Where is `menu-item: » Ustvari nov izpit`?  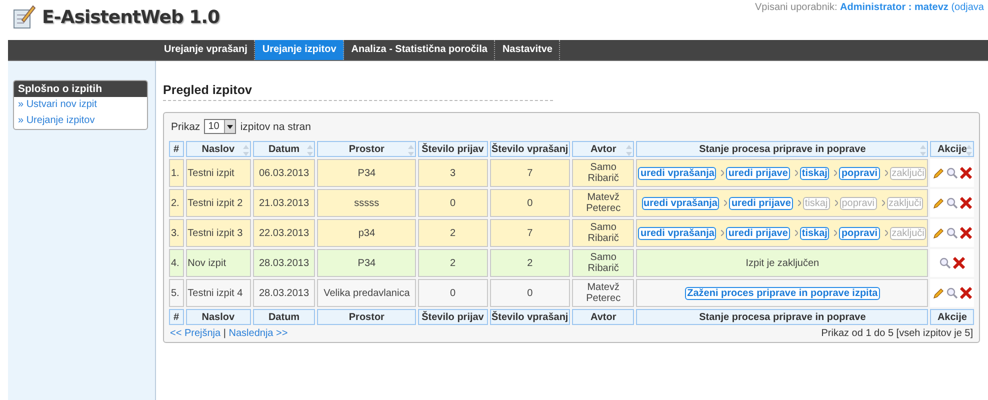
menu-item: » Ustvari nov izpit is located at coordinates (80, 105).